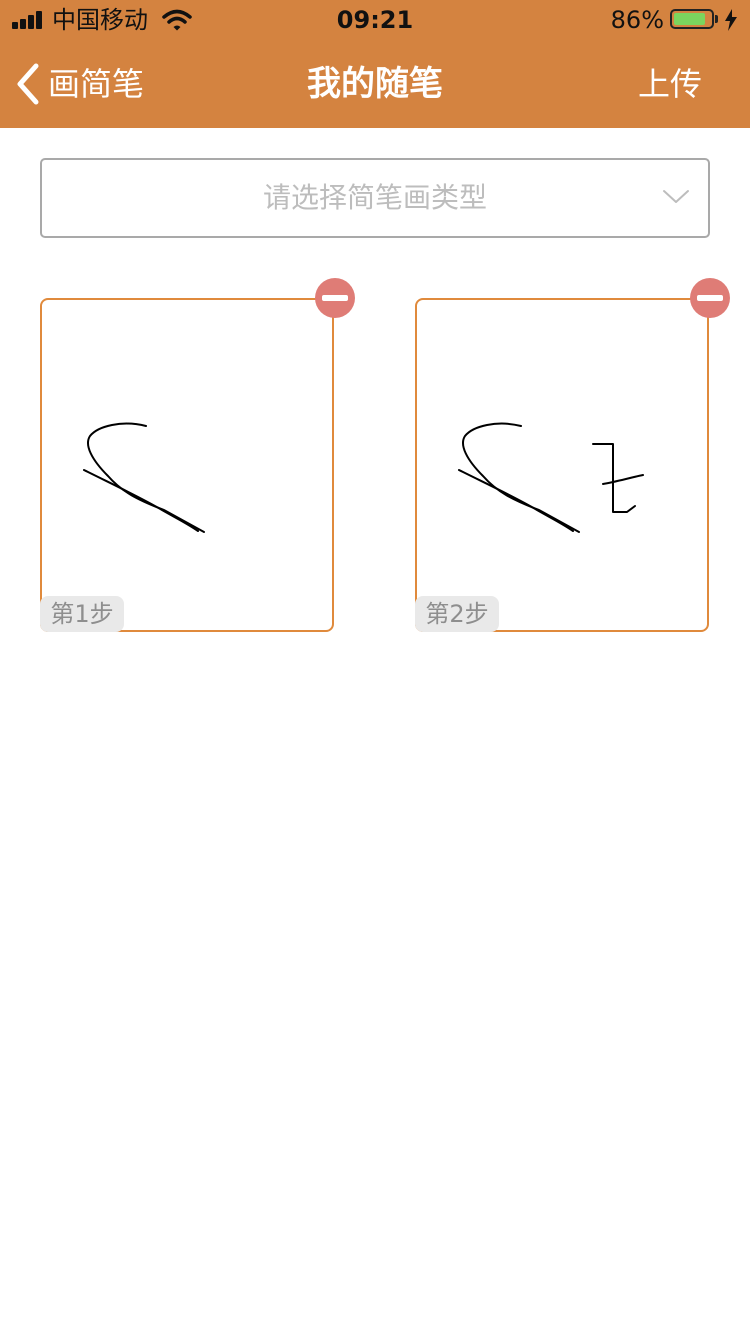 This screenshot has width=750, height=1334. I want to click on status-bar: 中国移动 09:21 86%, so click(375, 20).